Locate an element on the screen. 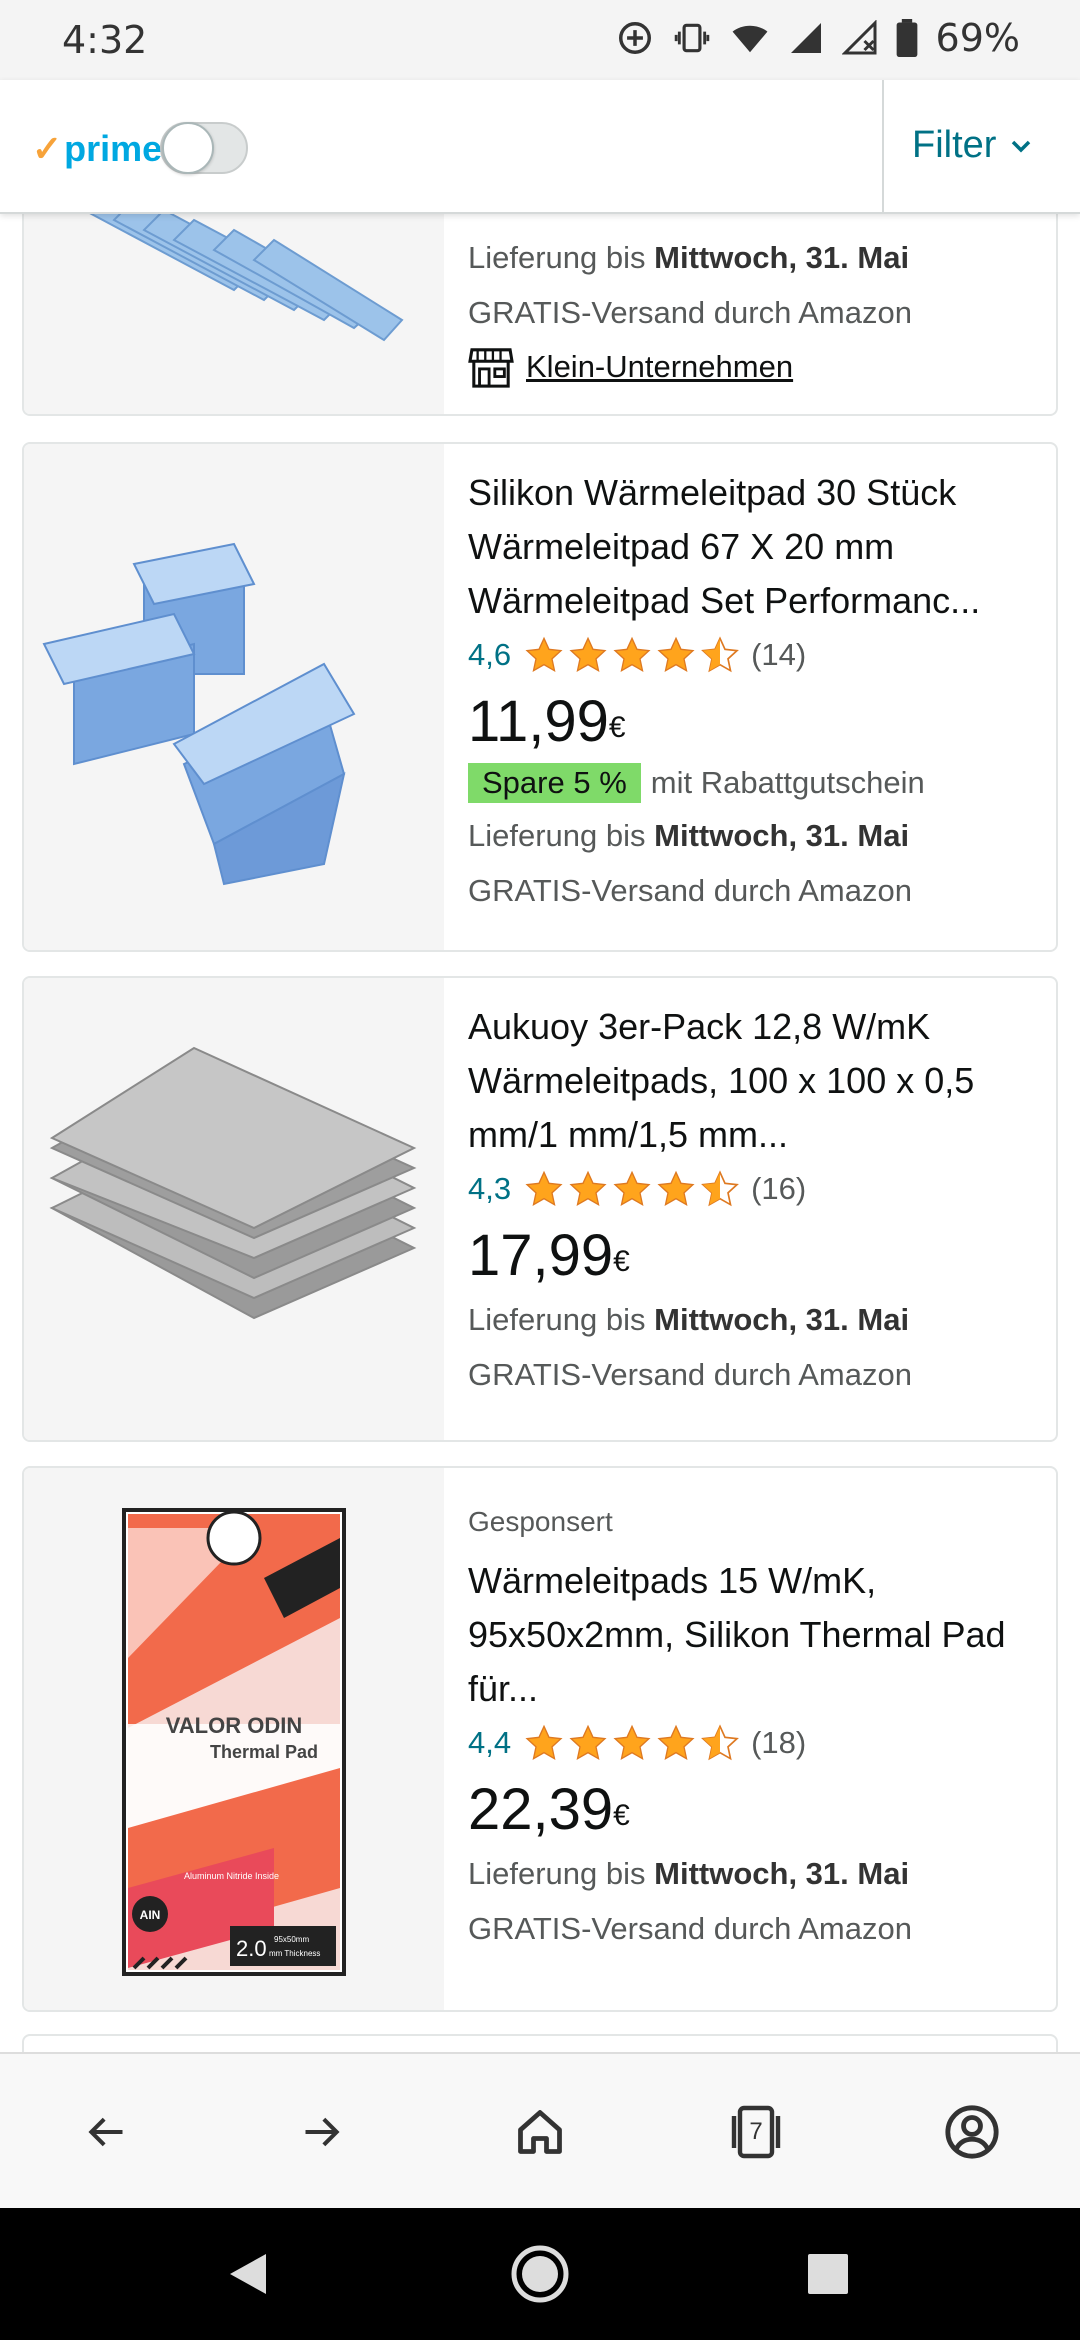 Image resolution: width=1080 pixels, height=2340 pixels. coupon-badge: Spare 5 % is located at coordinates (554, 783).